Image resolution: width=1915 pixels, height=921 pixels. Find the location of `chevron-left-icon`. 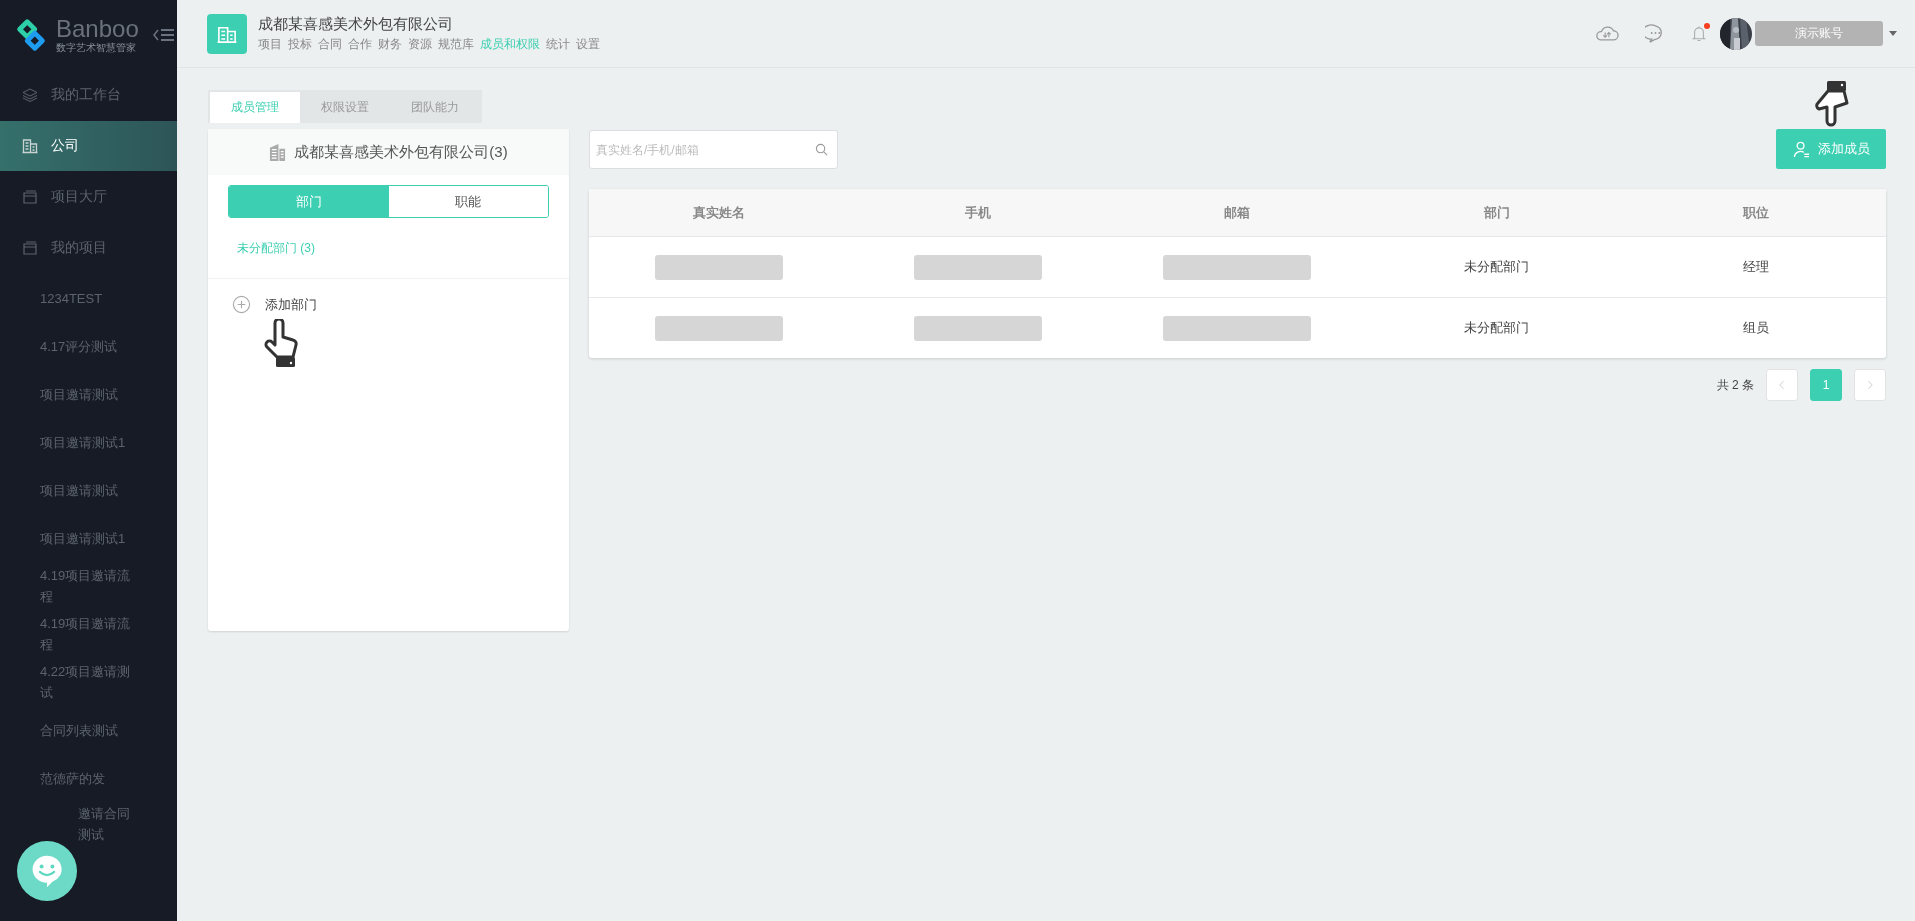

chevron-left-icon is located at coordinates (1782, 385).